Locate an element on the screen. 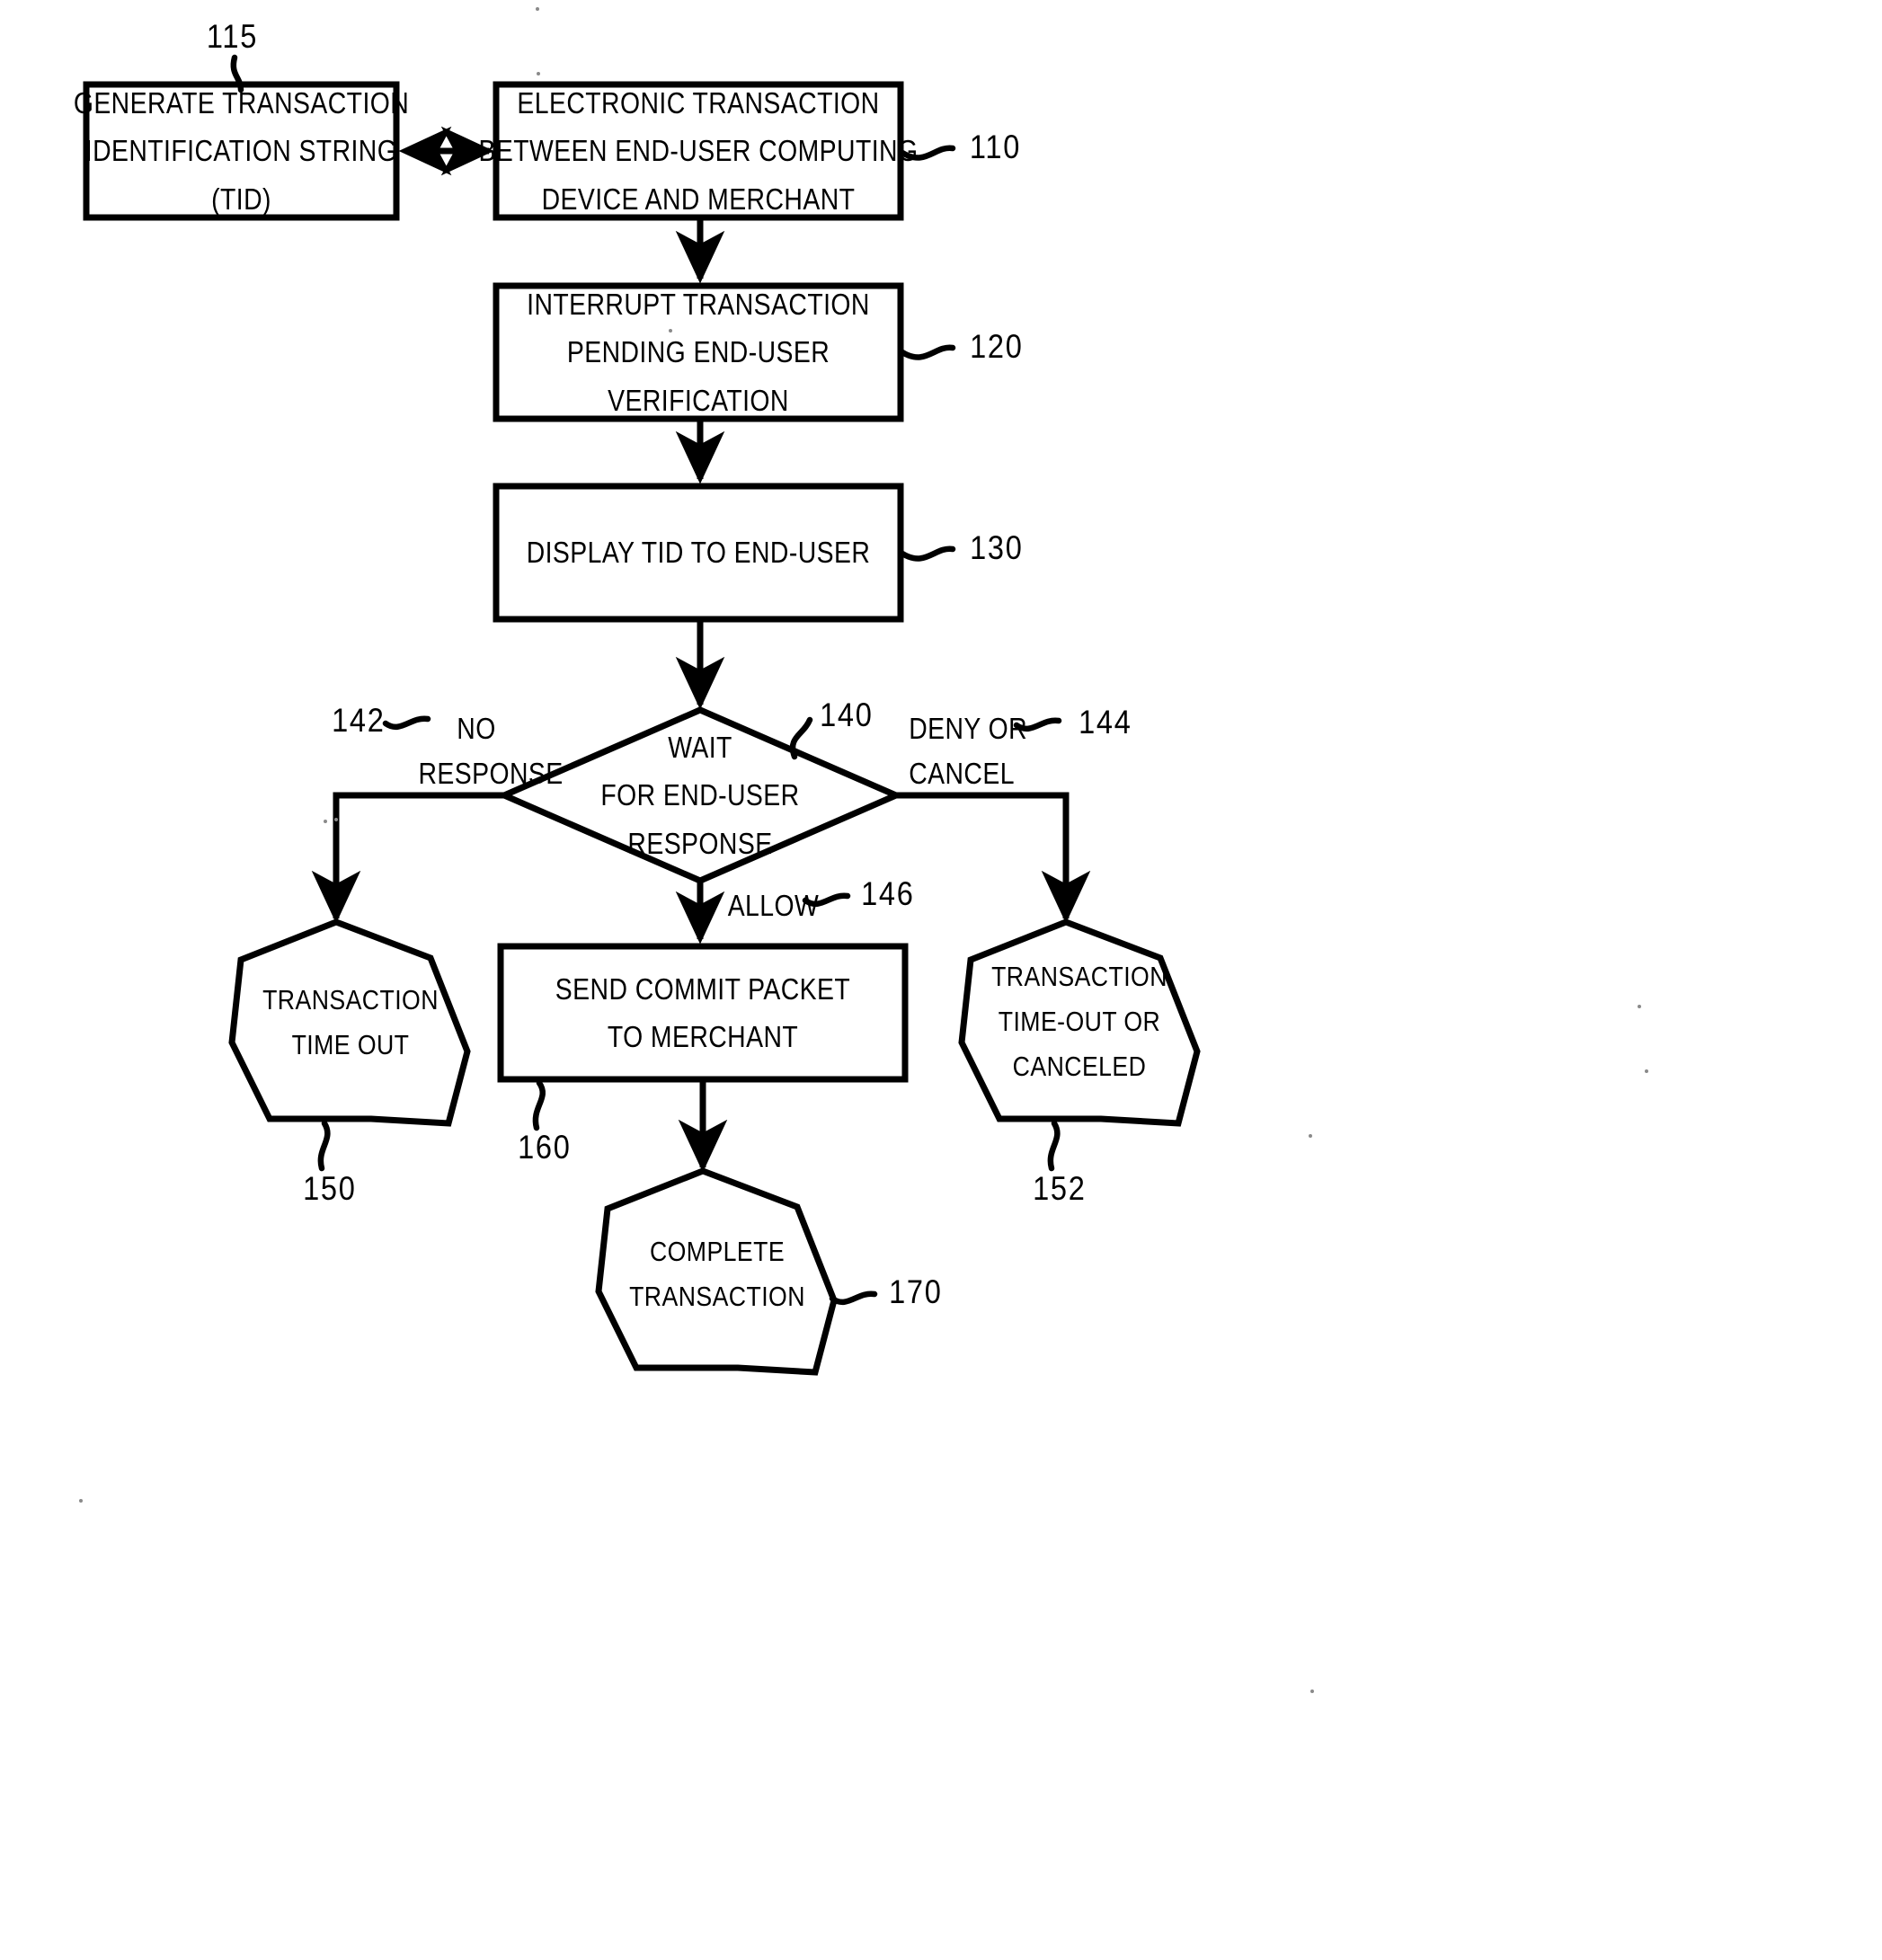 Image resolution: width=1882 pixels, height=1960 pixels. edge-label-deny-line2: CANCEL is located at coordinates (962, 773).